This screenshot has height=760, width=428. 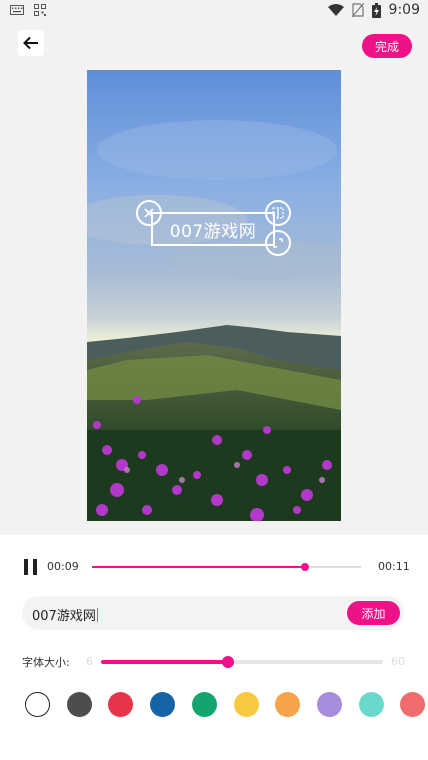 I want to click on font-size-fill, so click(x=164, y=662).